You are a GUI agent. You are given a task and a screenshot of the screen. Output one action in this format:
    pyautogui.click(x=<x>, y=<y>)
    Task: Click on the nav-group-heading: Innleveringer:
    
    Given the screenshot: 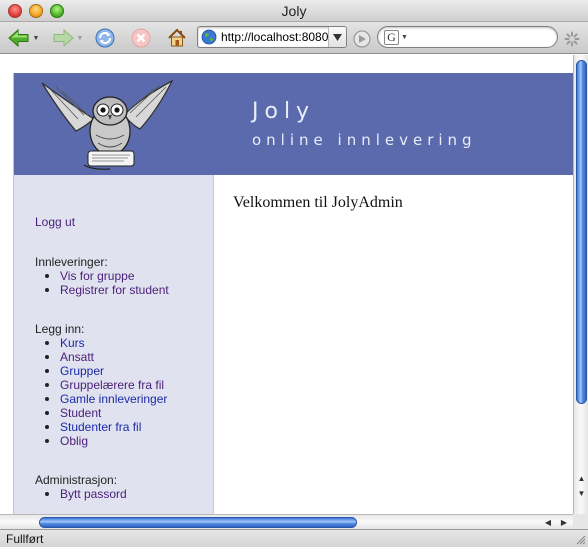 What is the action you would take?
    pyautogui.click(x=71, y=262)
    